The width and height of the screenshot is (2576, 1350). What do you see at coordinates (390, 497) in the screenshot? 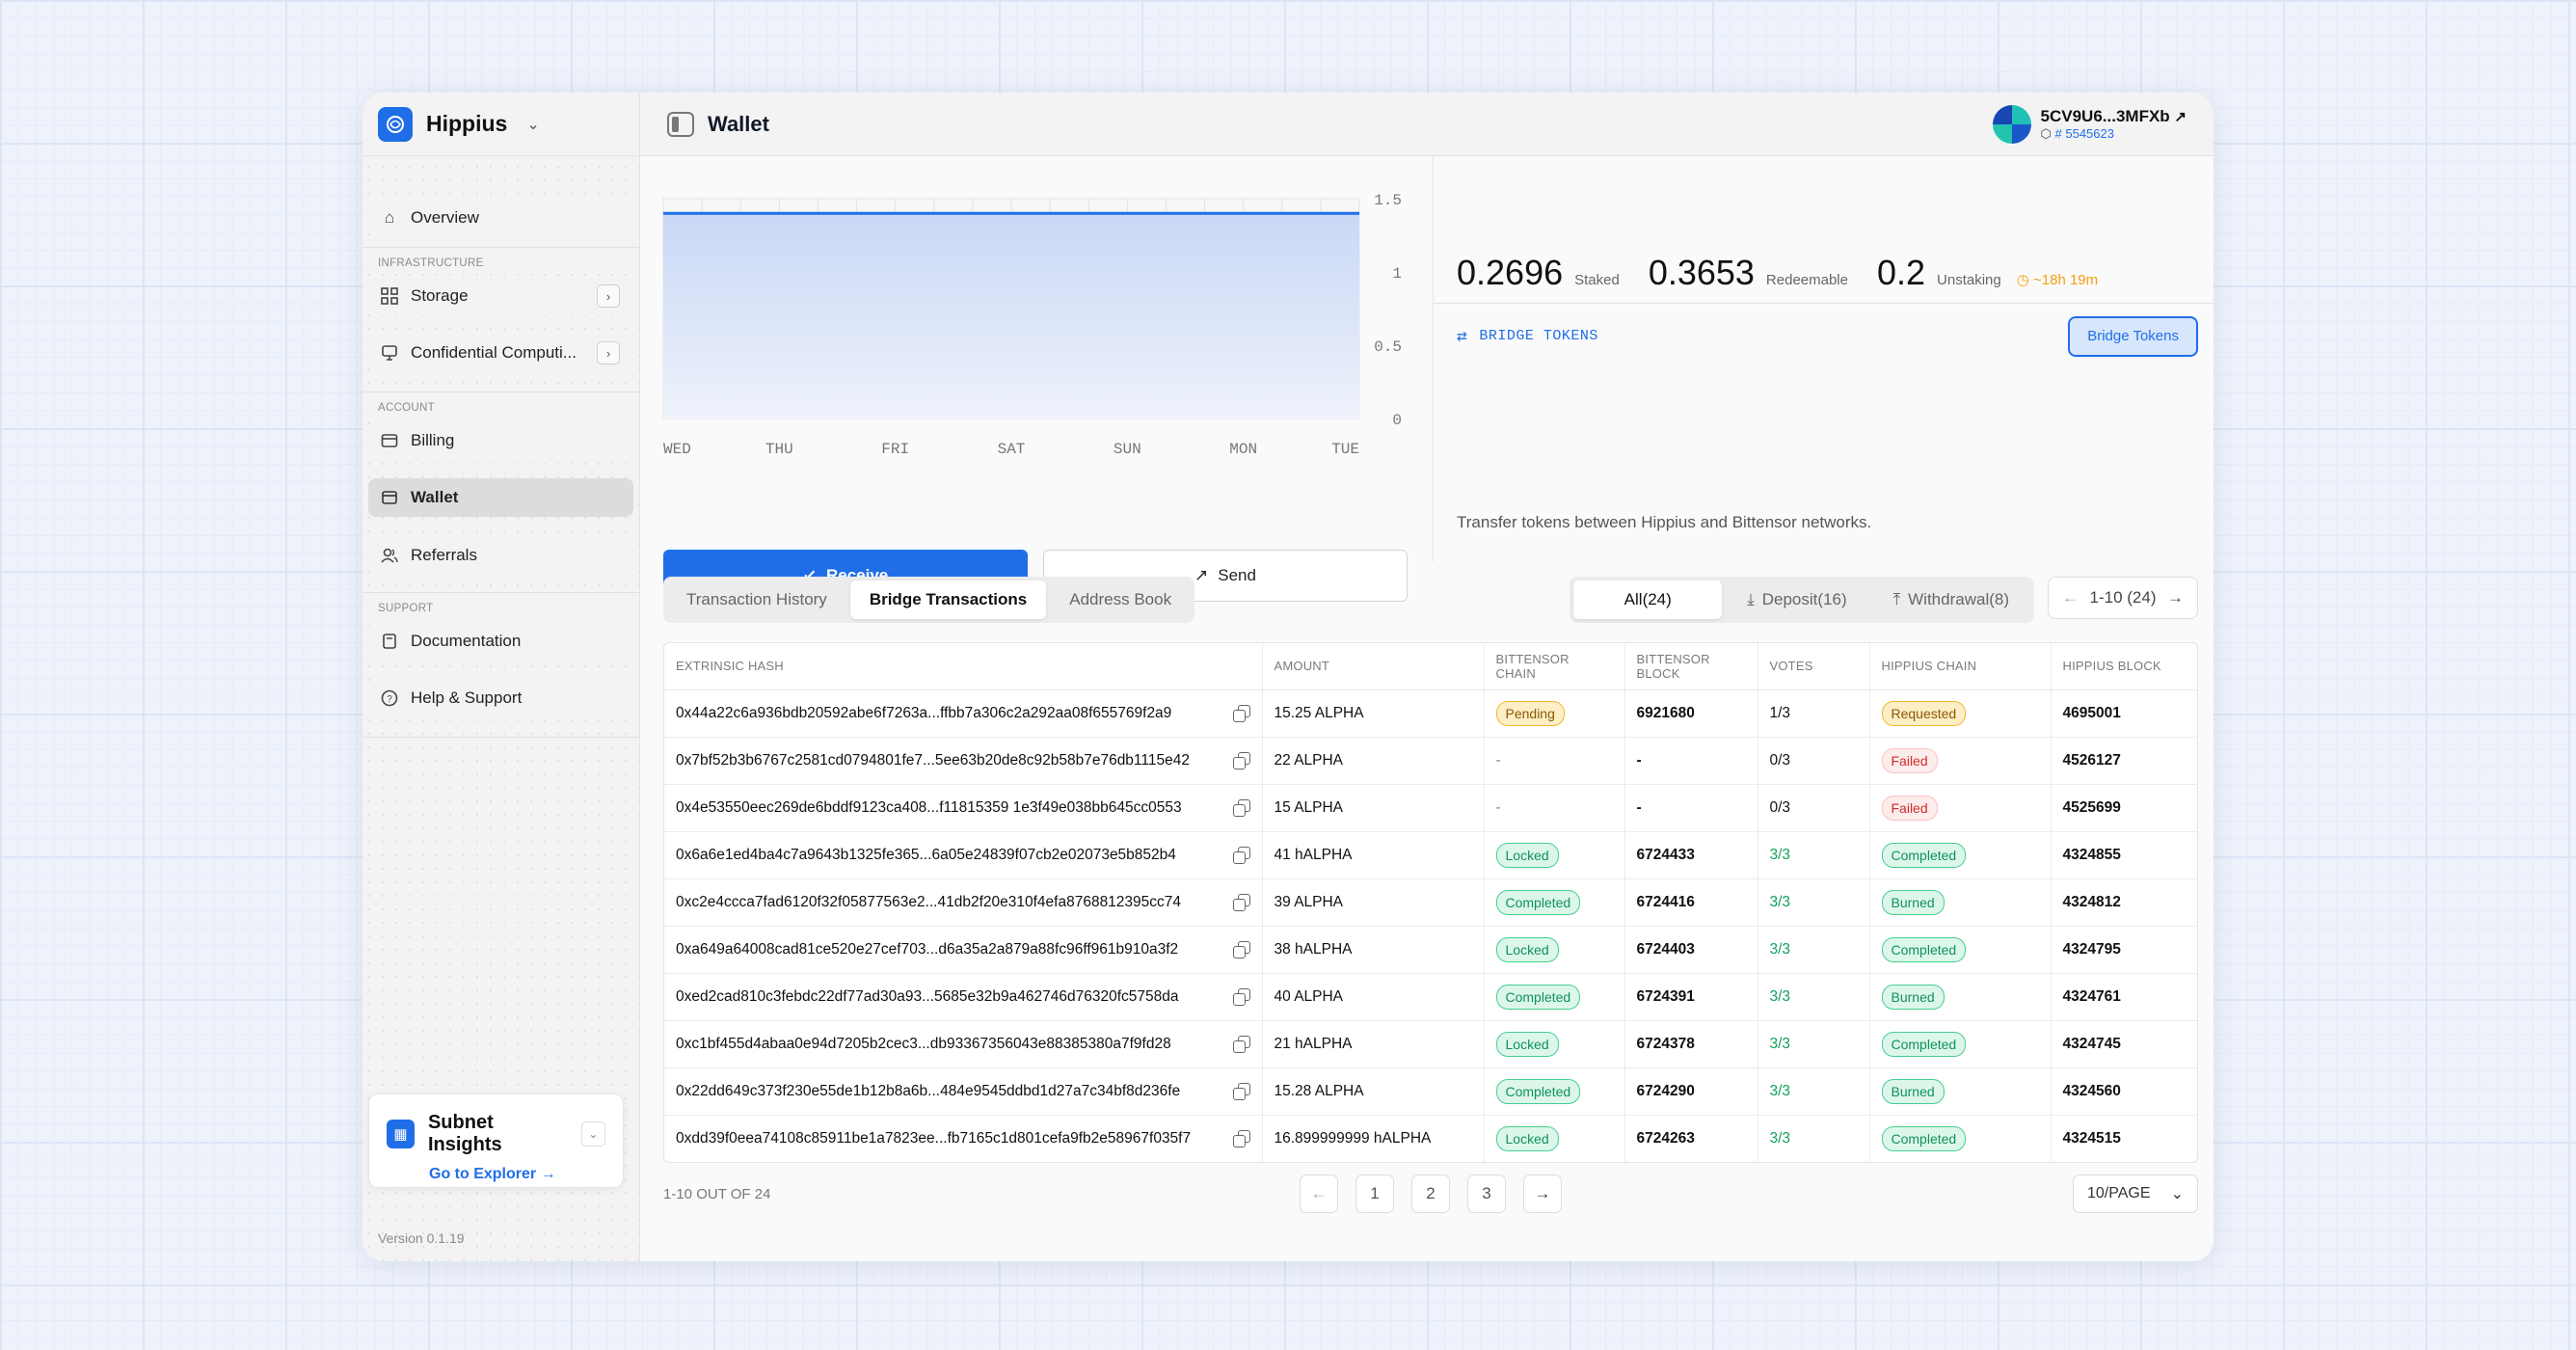
I see `wallet-icon` at bounding box center [390, 497].